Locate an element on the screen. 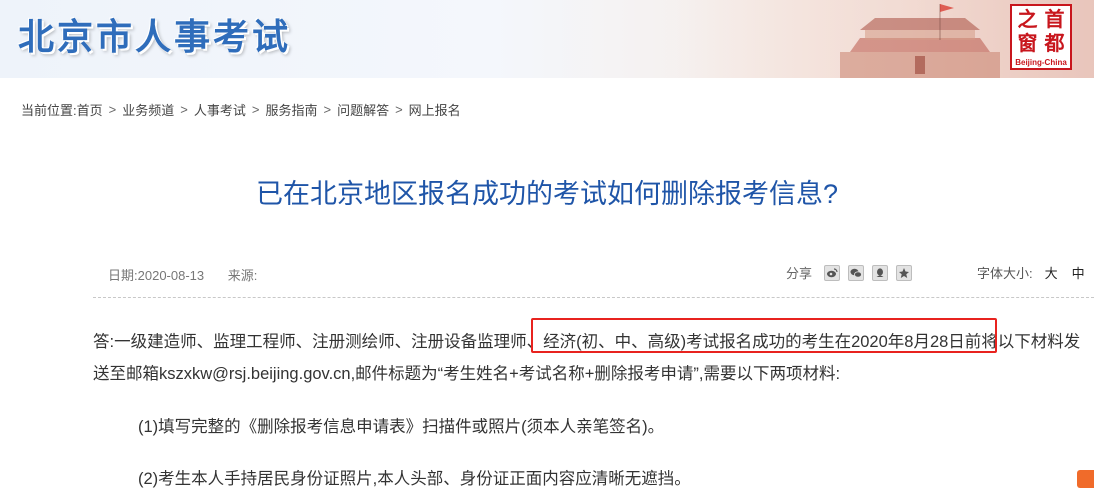 The image size is (1094, 488). wechat-icon is located at coordinates (856, 272).